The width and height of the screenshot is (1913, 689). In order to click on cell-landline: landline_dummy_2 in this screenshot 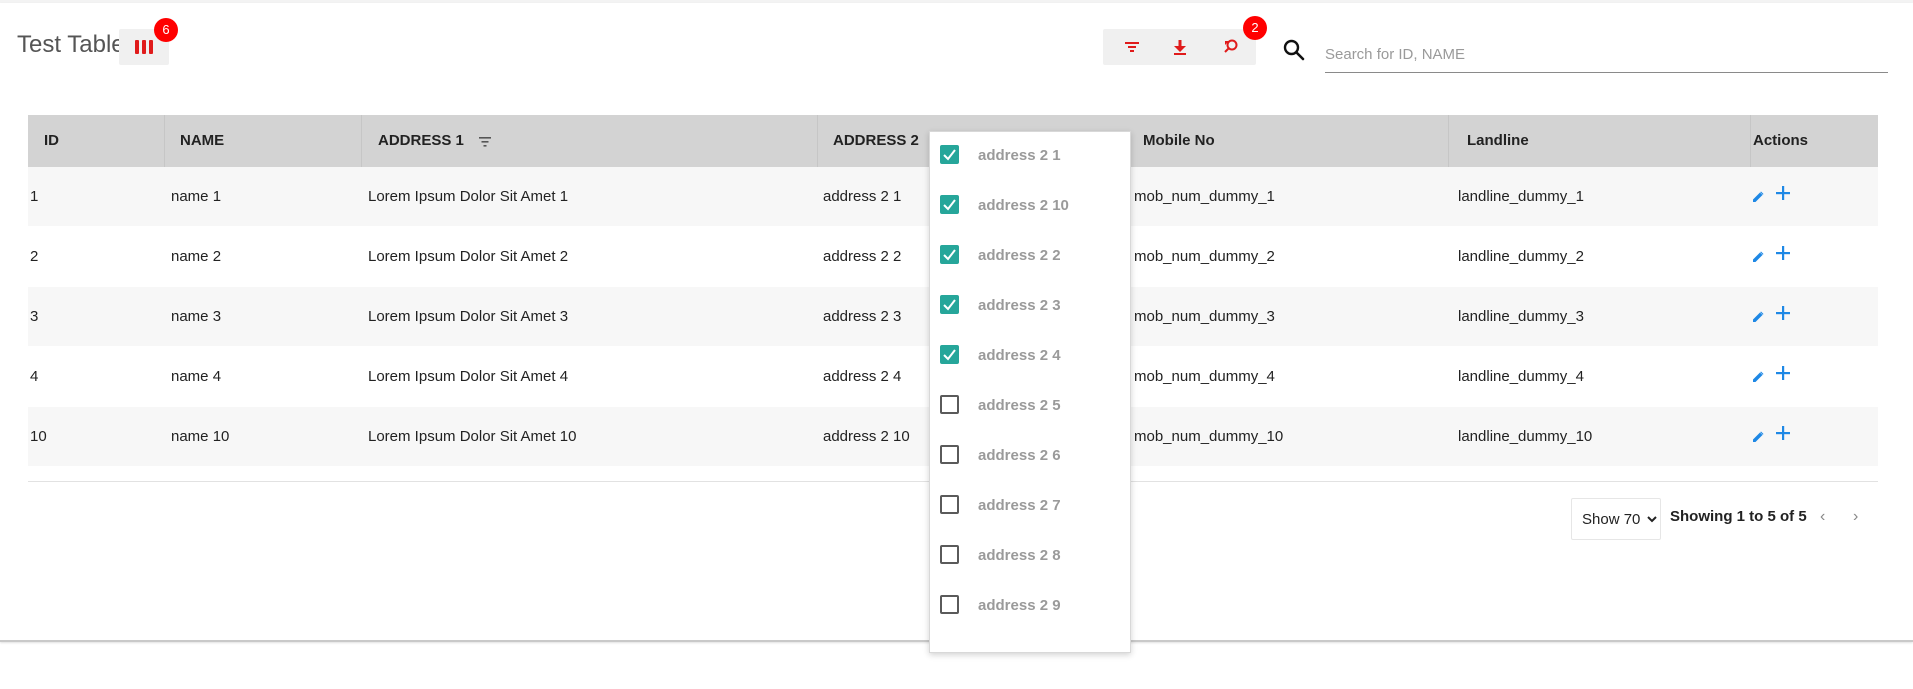, I will do `click(1521, 256)`.